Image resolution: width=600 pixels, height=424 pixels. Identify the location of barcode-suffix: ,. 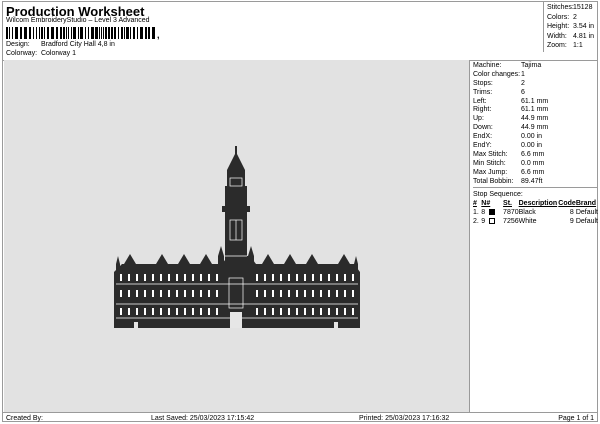
(158, 35).